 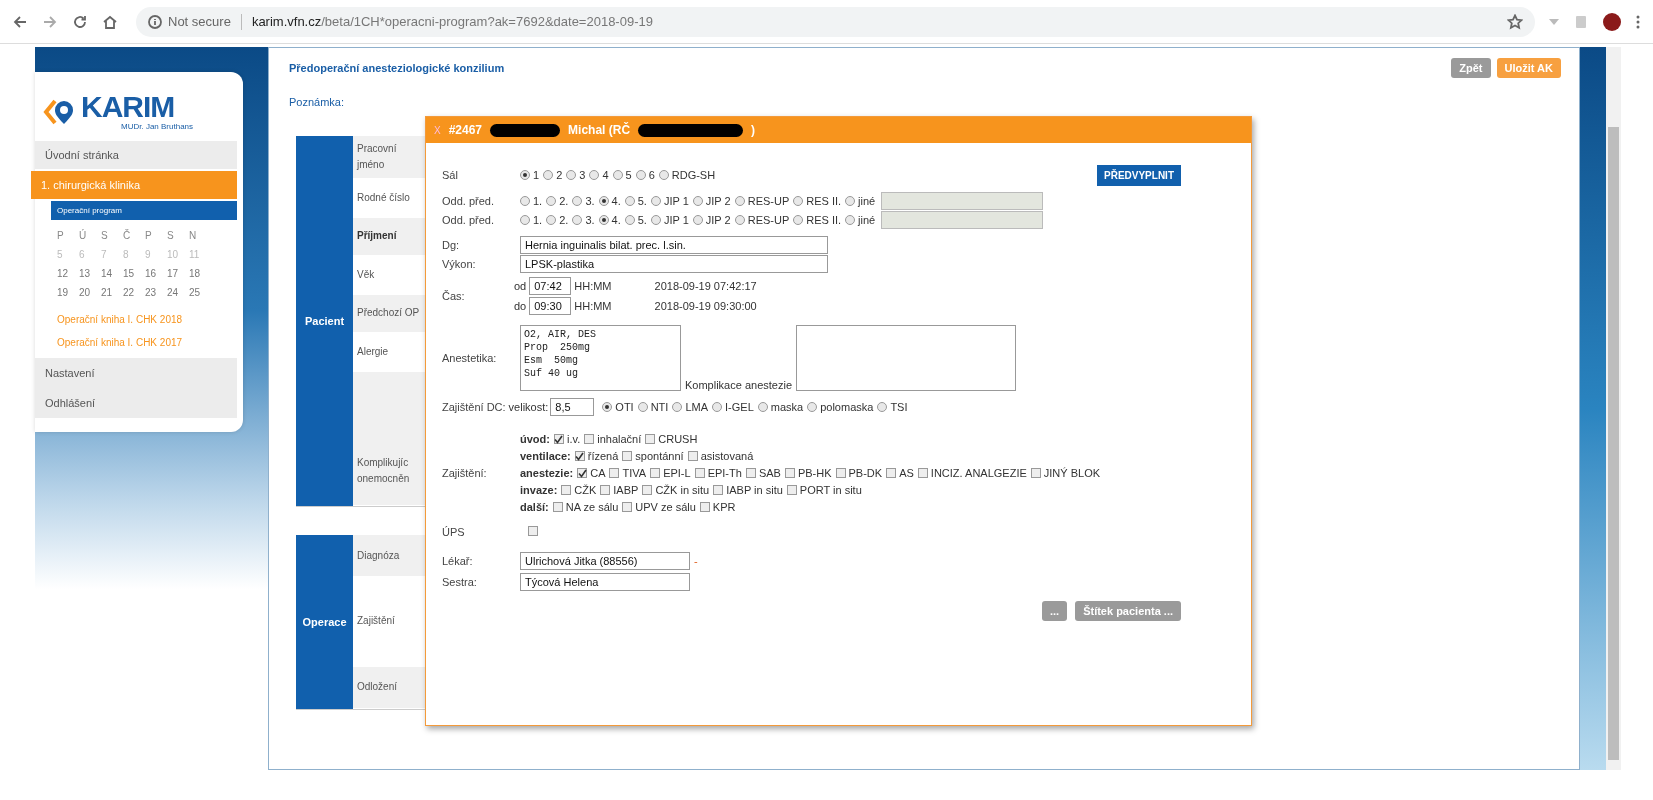 I want to click on calendar-day: 15, so click(x=134, y=273).